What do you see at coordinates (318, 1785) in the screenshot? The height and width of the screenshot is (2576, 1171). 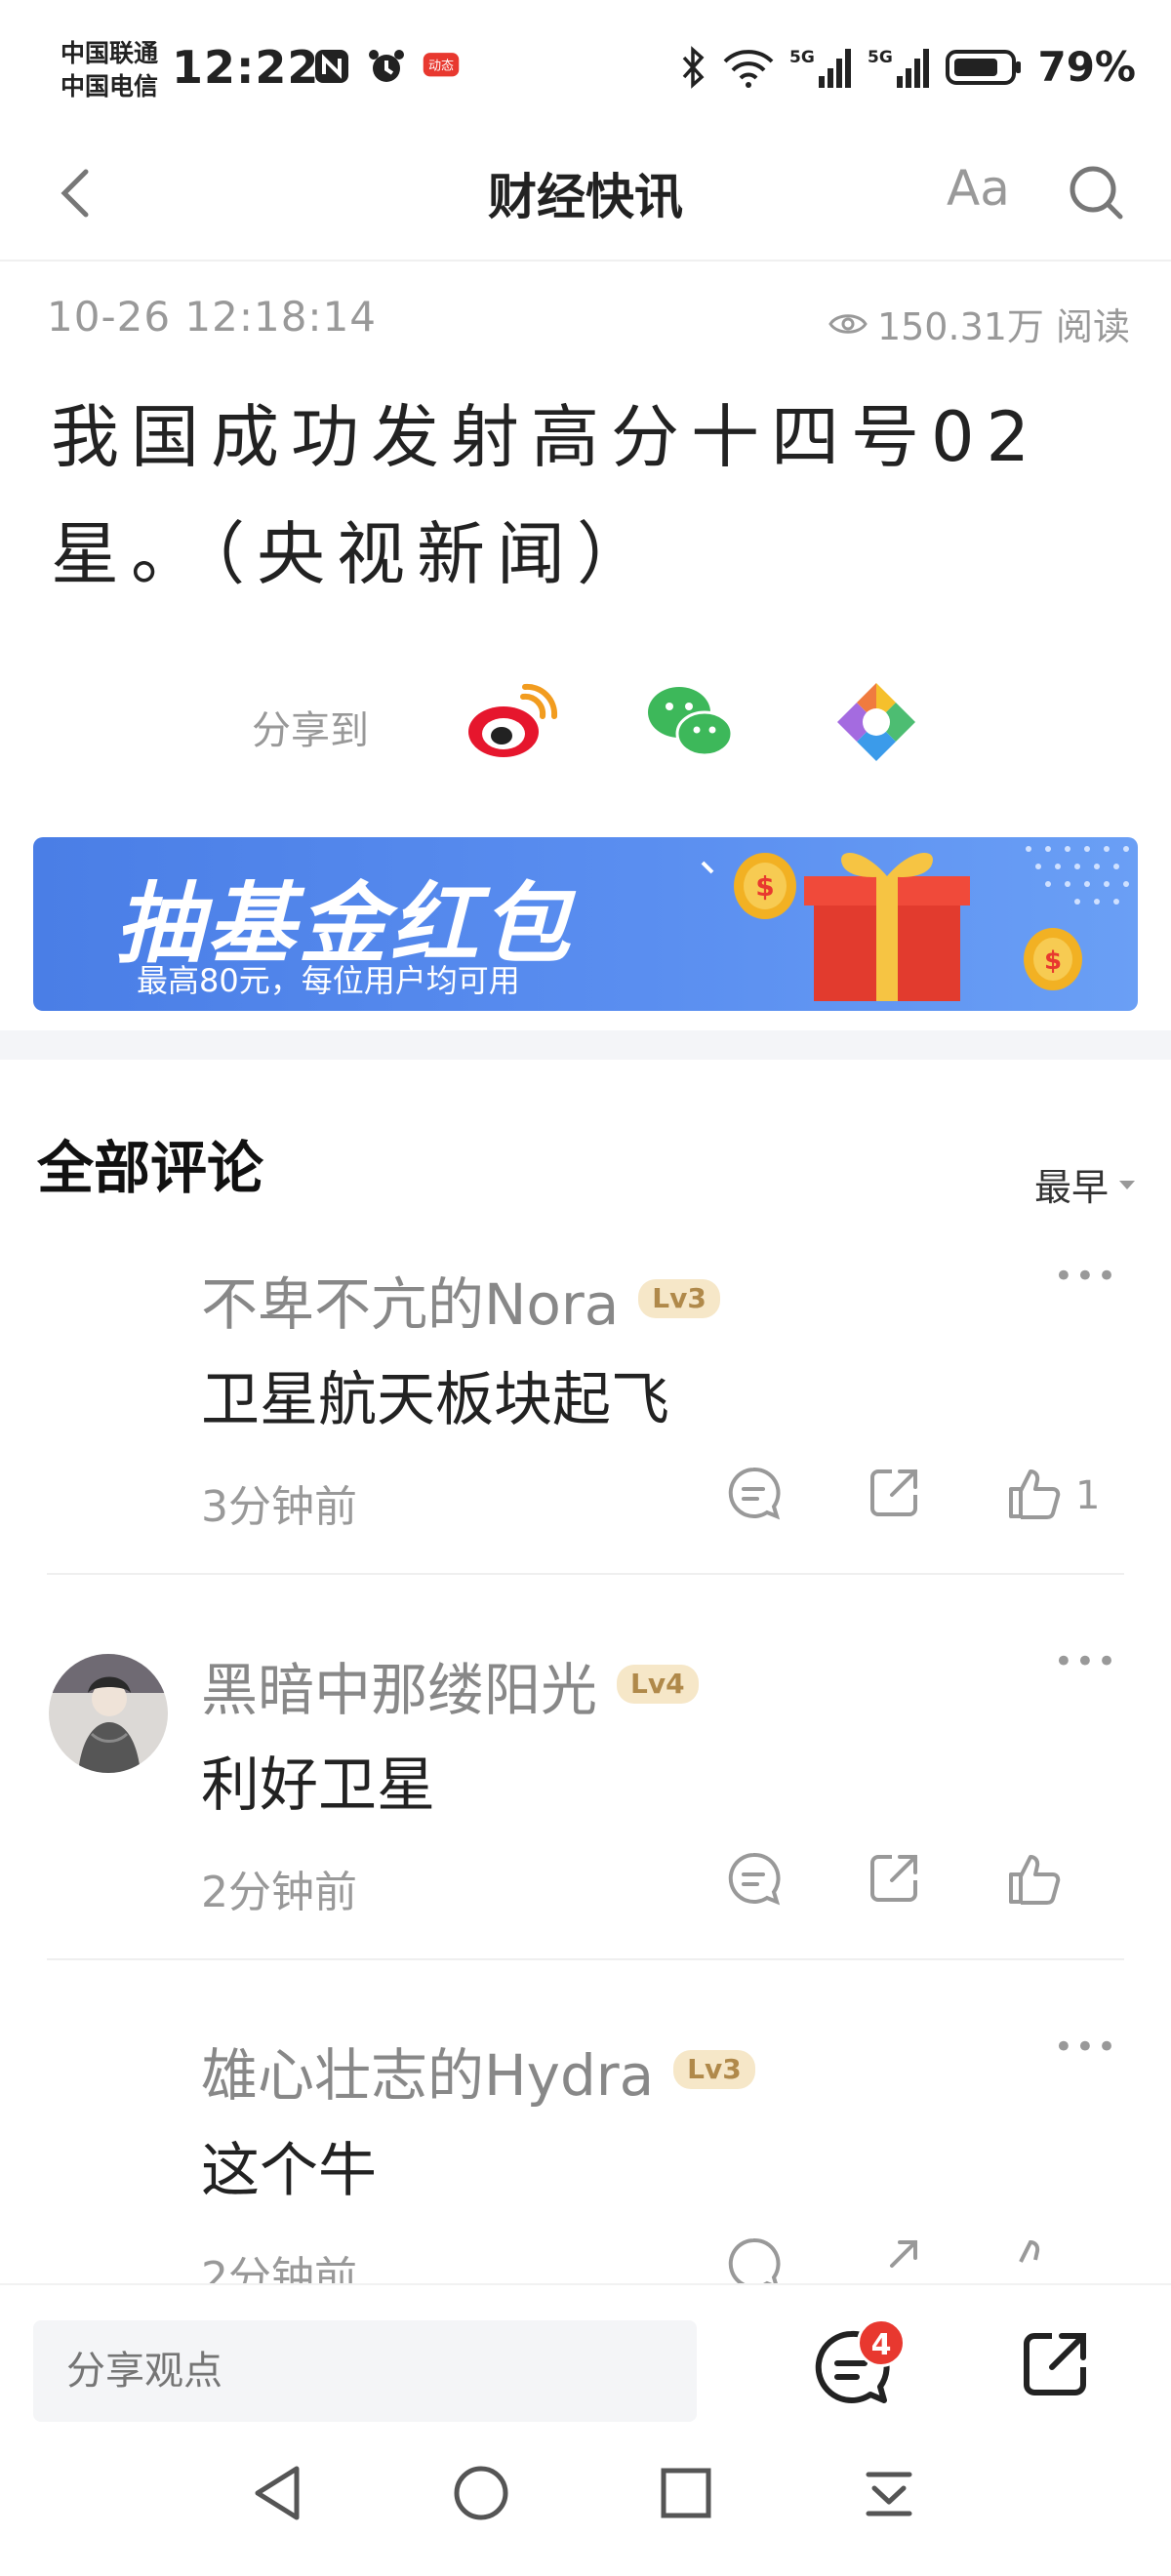 I see `comment-text: 利好卫星` at bounding box center [318, 1785].